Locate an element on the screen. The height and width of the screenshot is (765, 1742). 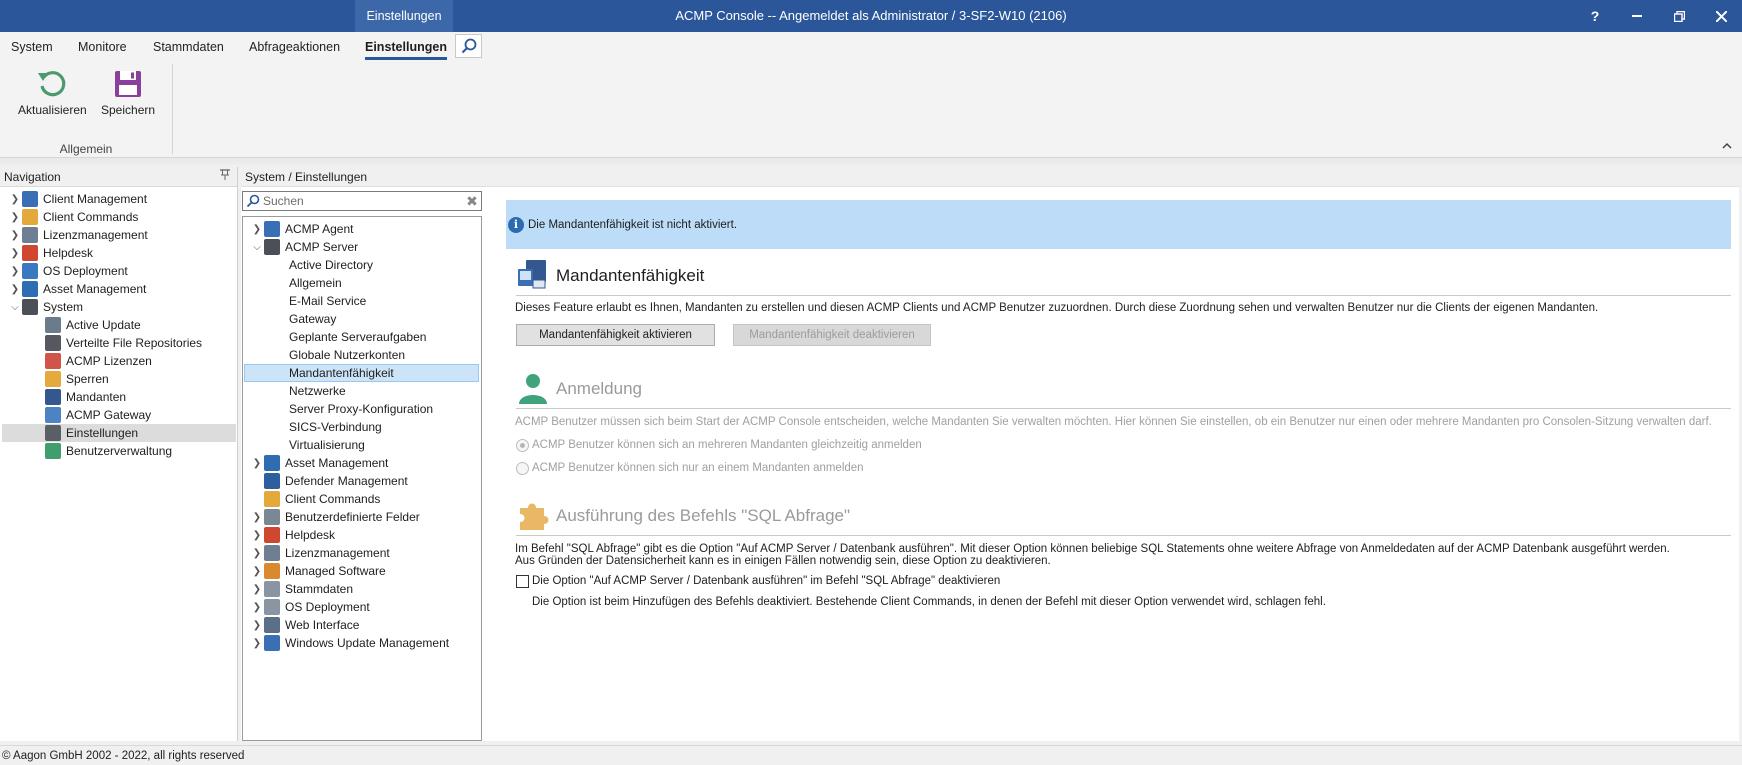
settings-item-managed-software: ❯ Managed Software is located at coordinates (318, 571).